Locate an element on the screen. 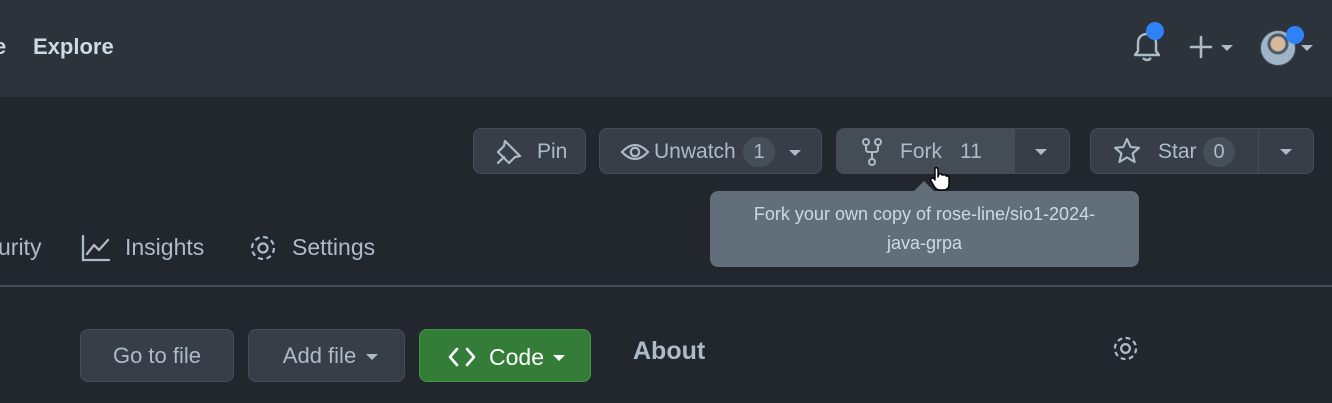  star-dropdown-button is located at coordinates (1286, 151).